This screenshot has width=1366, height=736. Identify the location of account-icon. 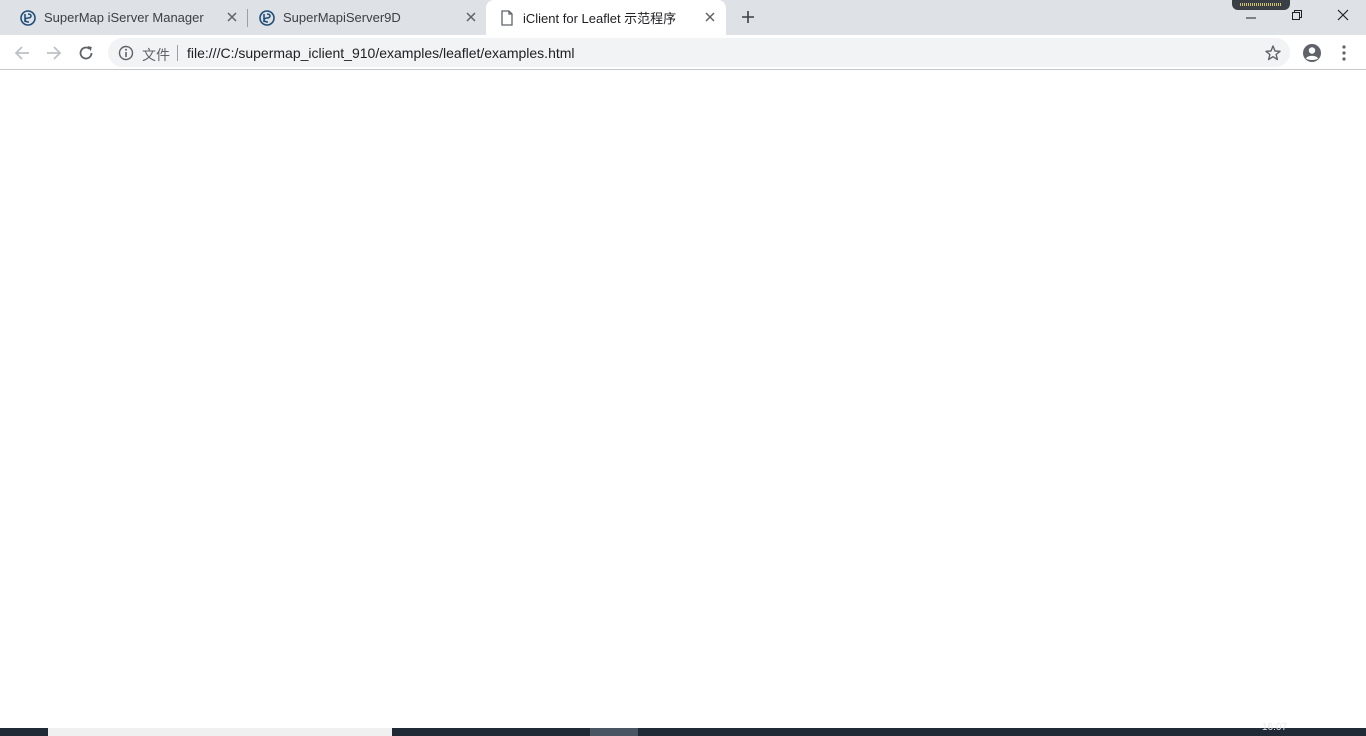
(1312, 53).